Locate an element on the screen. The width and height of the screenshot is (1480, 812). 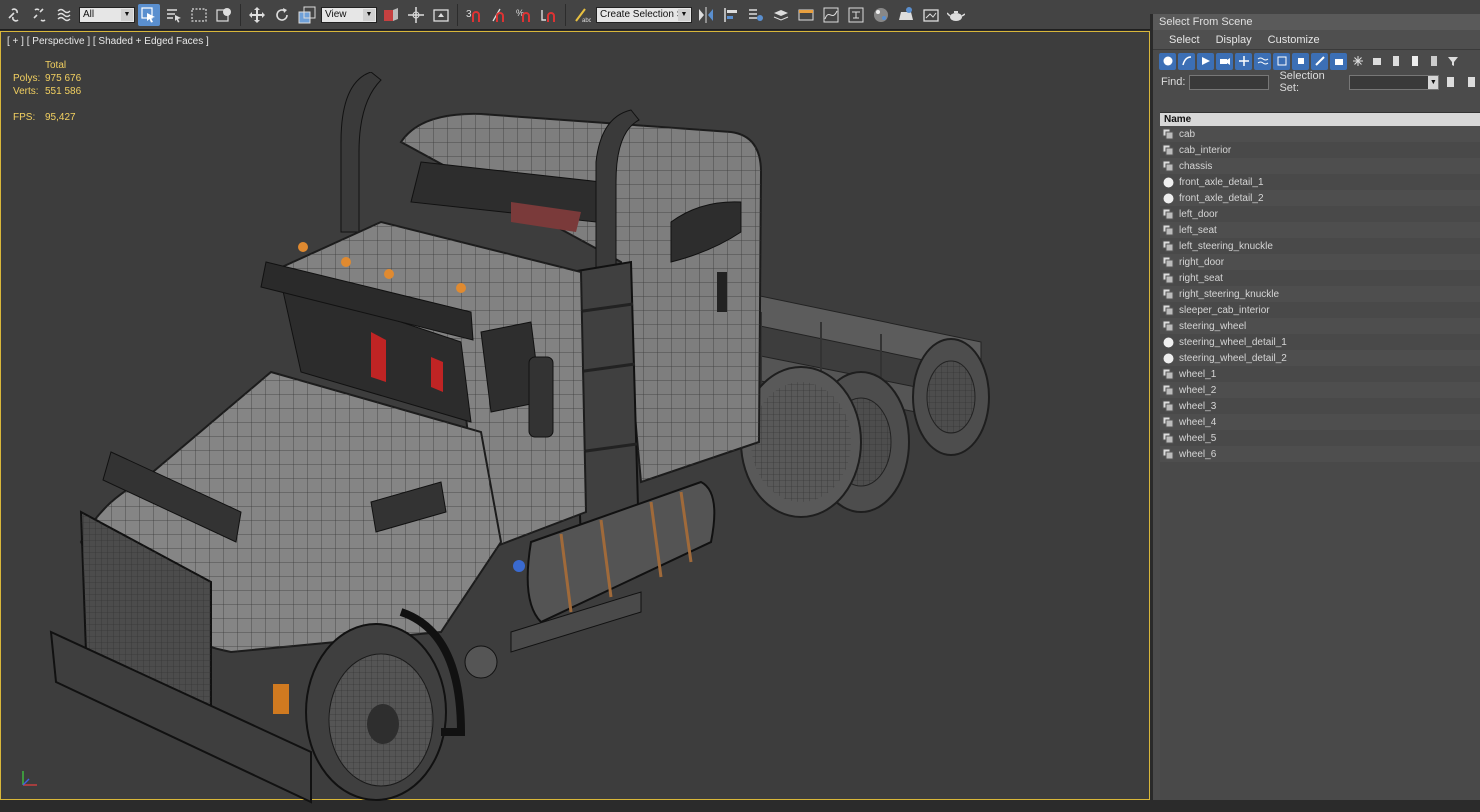
list-item: front_axle_detail_2 is located at coordinates (1320, 198).